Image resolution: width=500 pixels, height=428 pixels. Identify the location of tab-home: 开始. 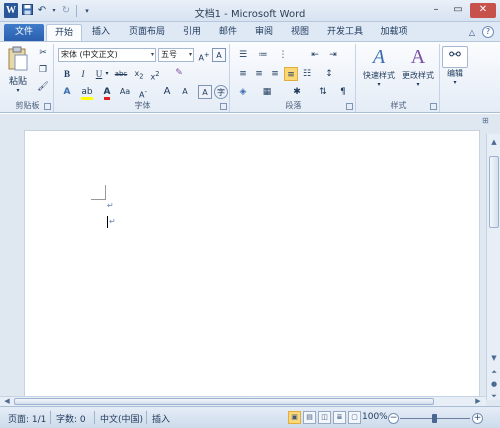
(64, 32).